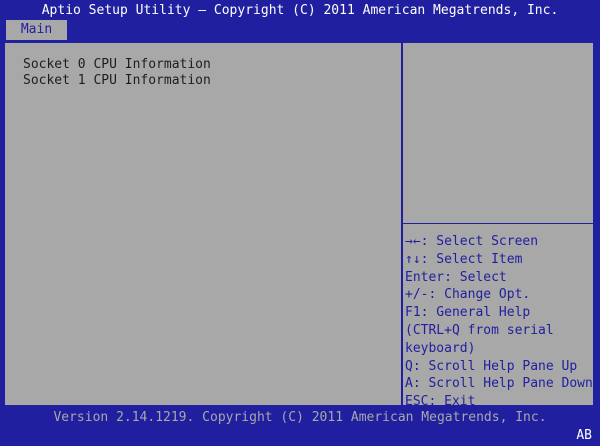  Describe the element at coordinates (117, 81) in the screenshot. I see `menu-item-socket-1-cpu-information: Socket 1 CPU Information` at that location.